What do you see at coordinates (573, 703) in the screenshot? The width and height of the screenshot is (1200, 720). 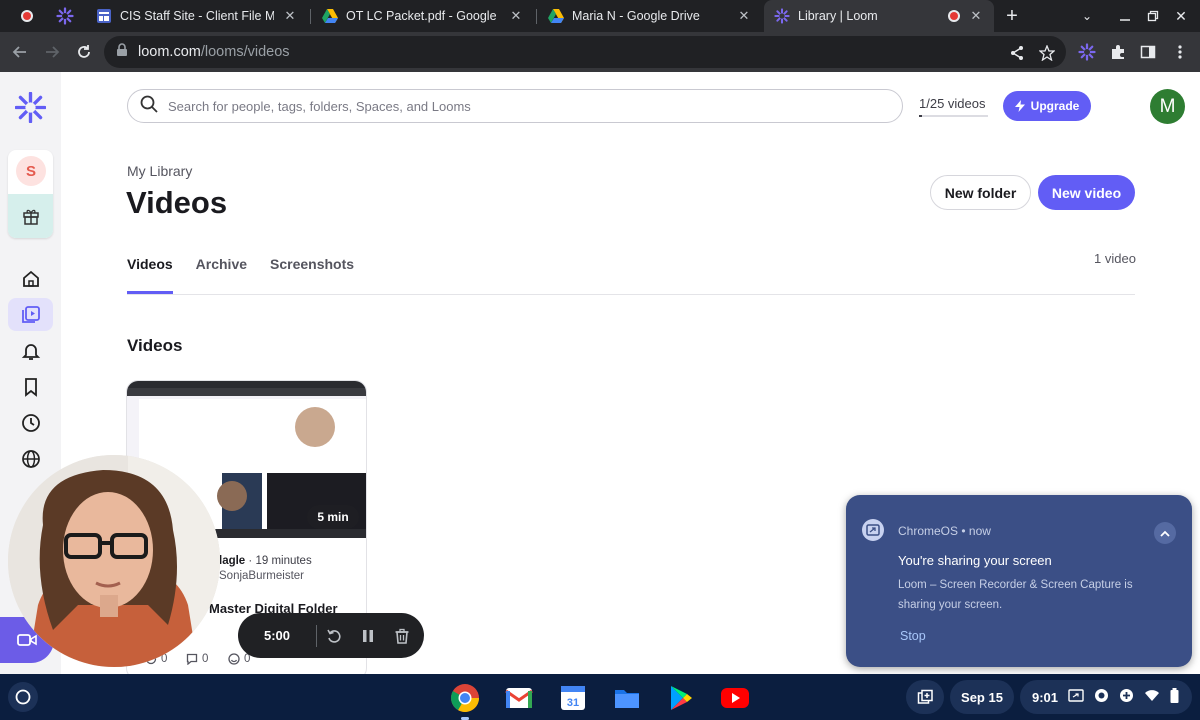 I see `svg-text: 31` at bounding box center [573, 703].